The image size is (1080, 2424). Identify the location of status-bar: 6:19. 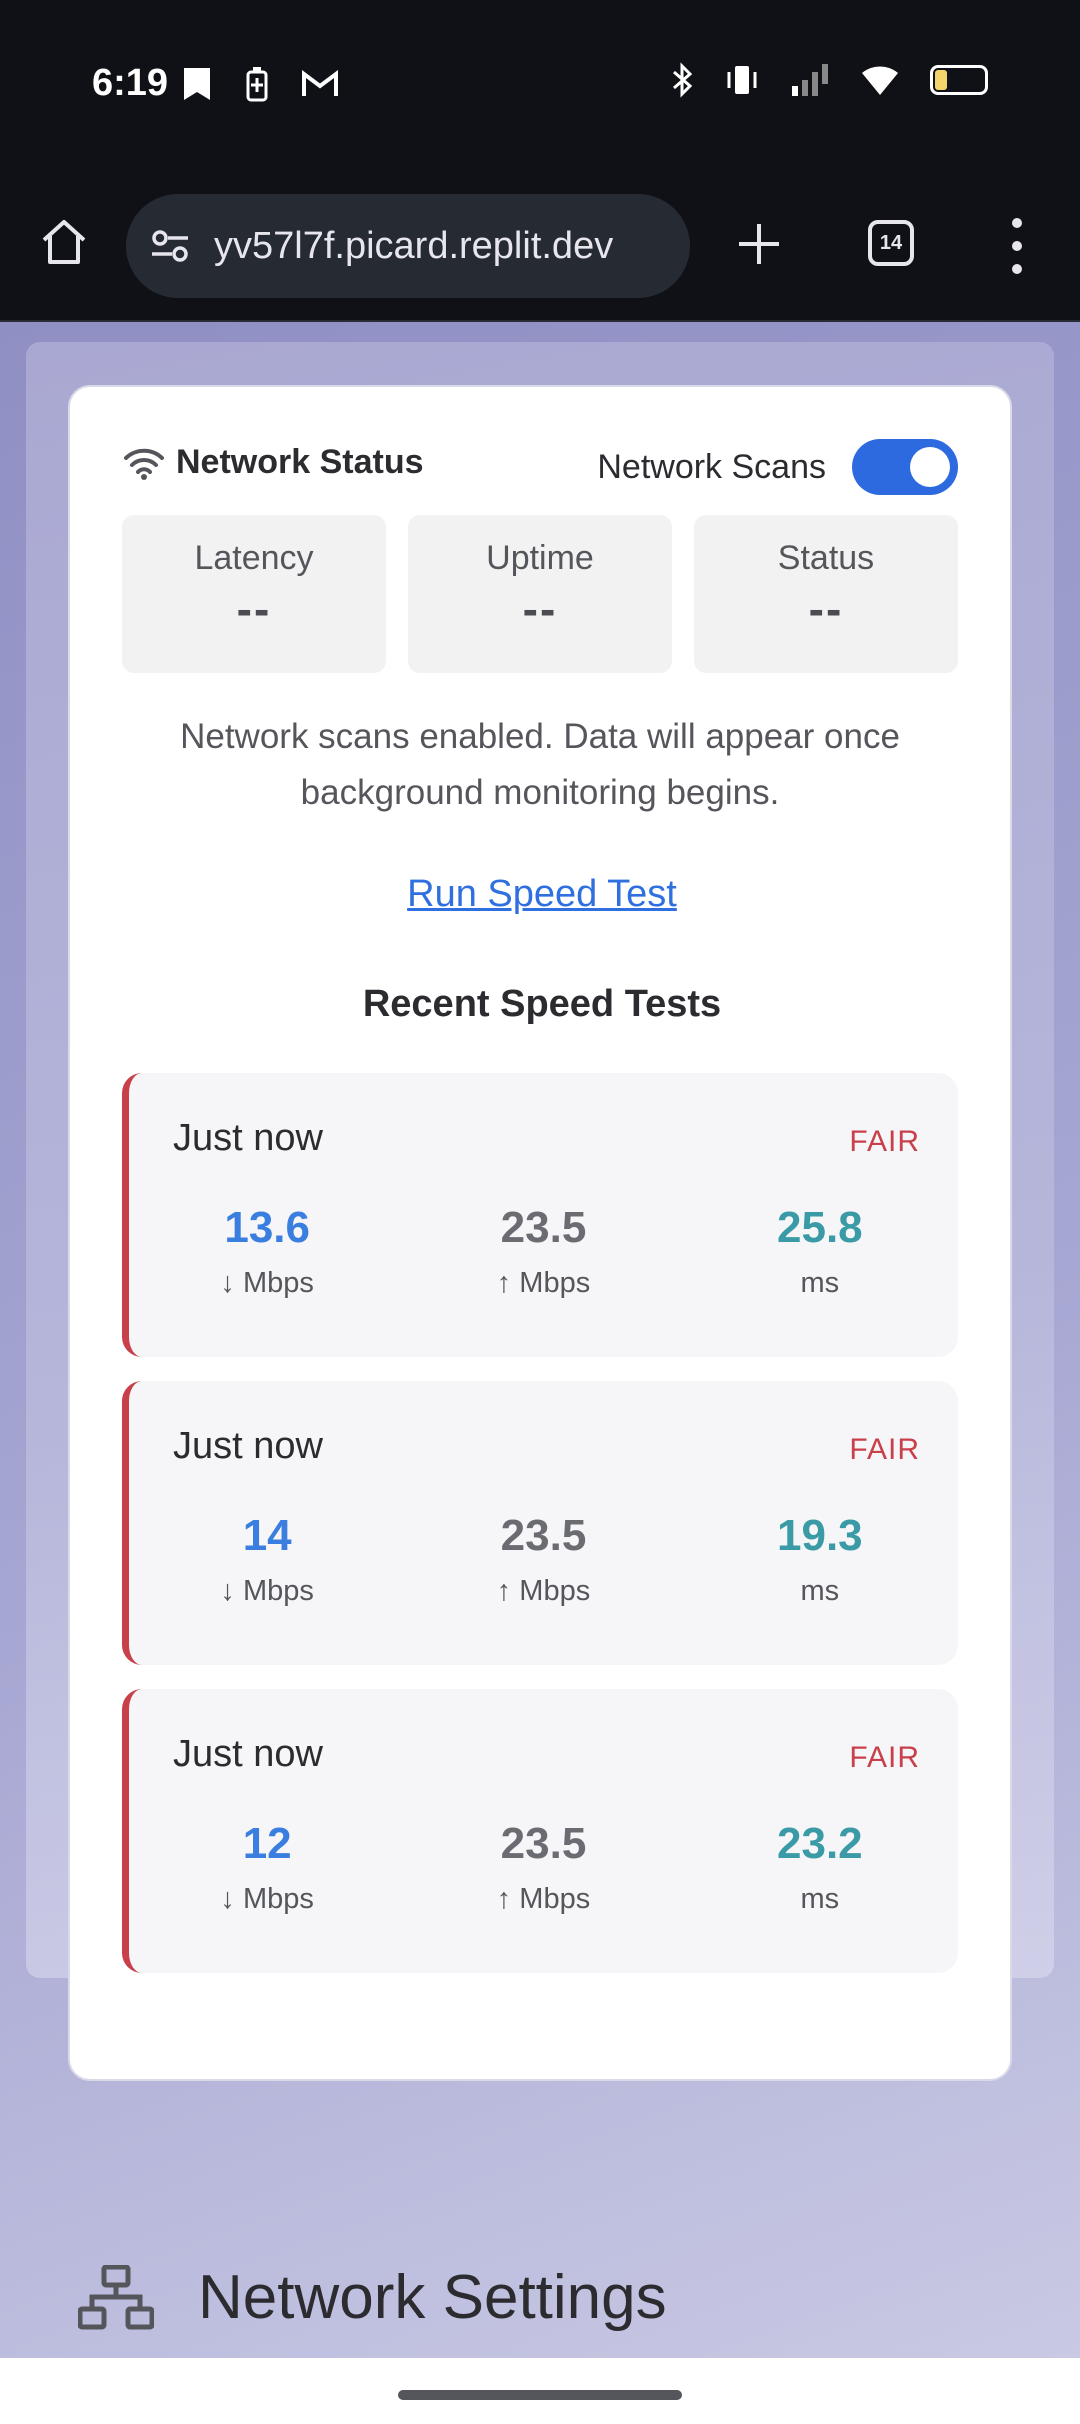
(540, 85).